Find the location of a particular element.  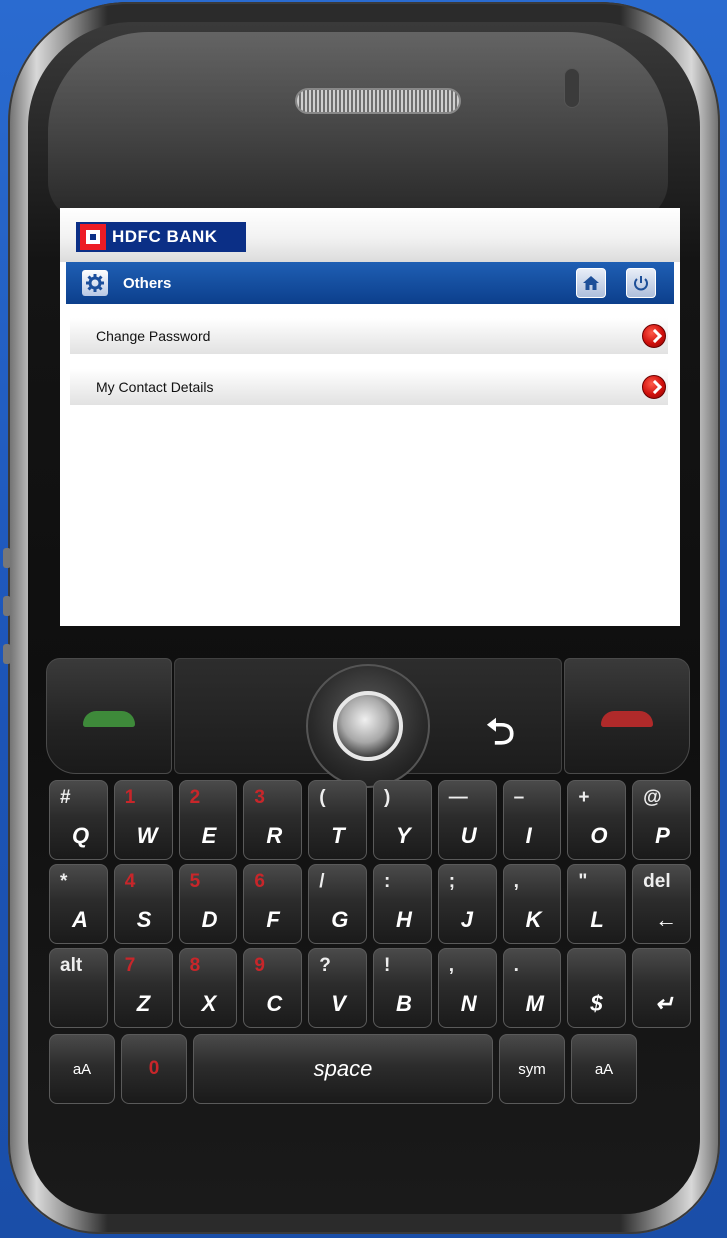

shift-key-left: aA is located at coordinates (82, 1069).